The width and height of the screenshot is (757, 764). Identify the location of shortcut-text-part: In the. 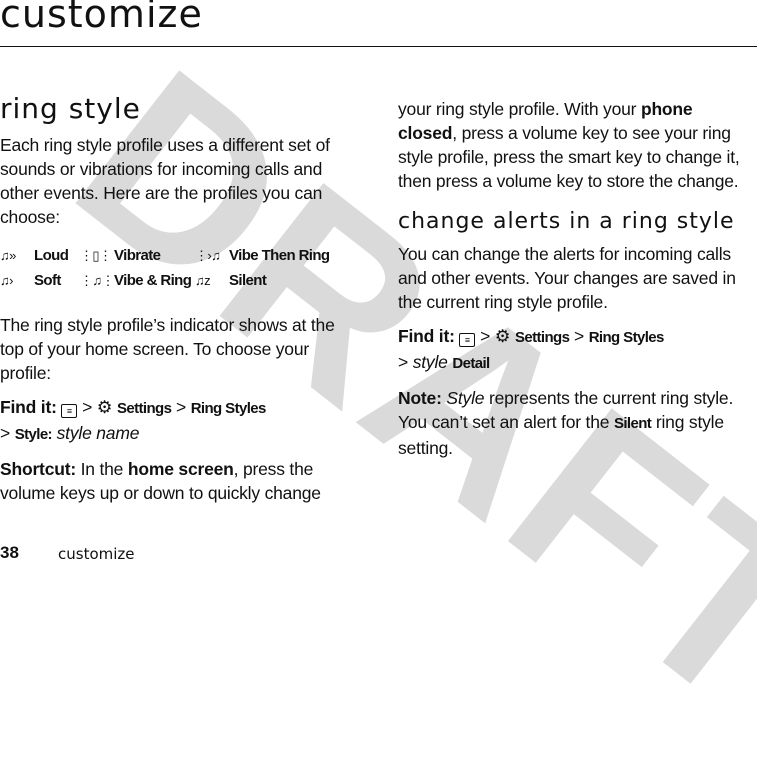
(101, 469).